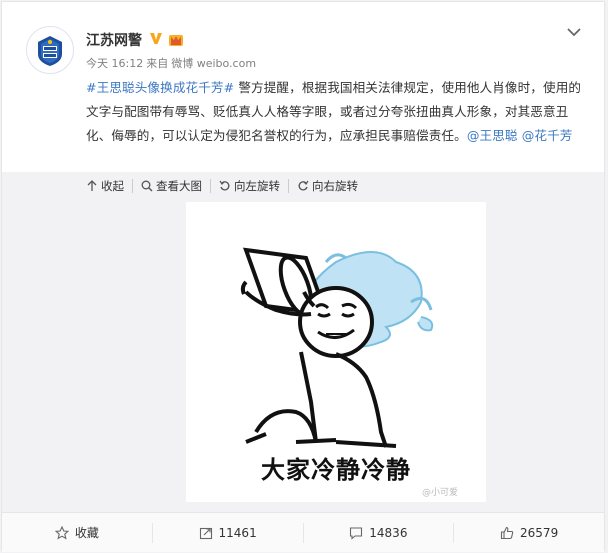 The image size is (608, 553). Describe the element at coordinates (114, 40) in the screenshot. I see `author-name: 江苏网警` at that location.